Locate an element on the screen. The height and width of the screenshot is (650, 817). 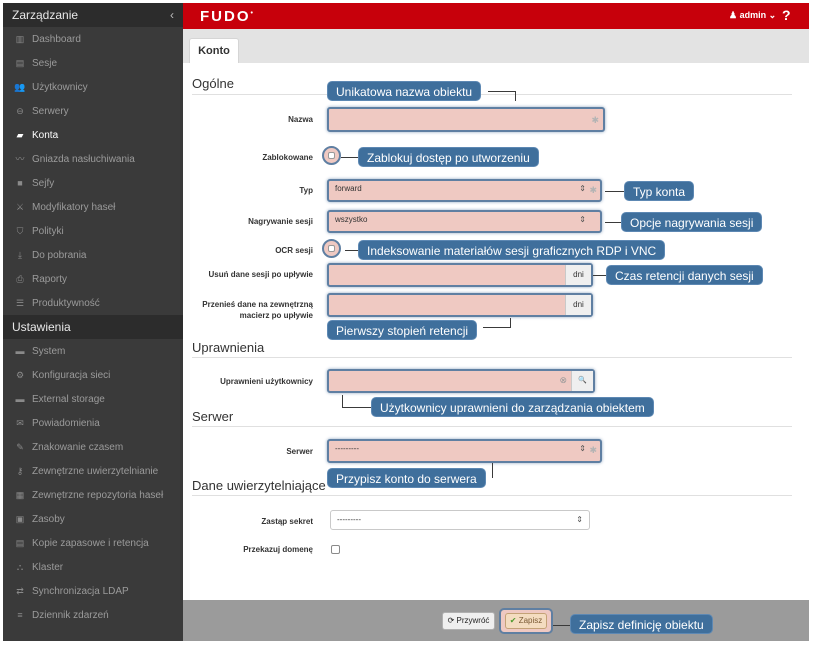
permitted-users-label: Uprawnieni użytkownicy is located at coordinates (266, 381).